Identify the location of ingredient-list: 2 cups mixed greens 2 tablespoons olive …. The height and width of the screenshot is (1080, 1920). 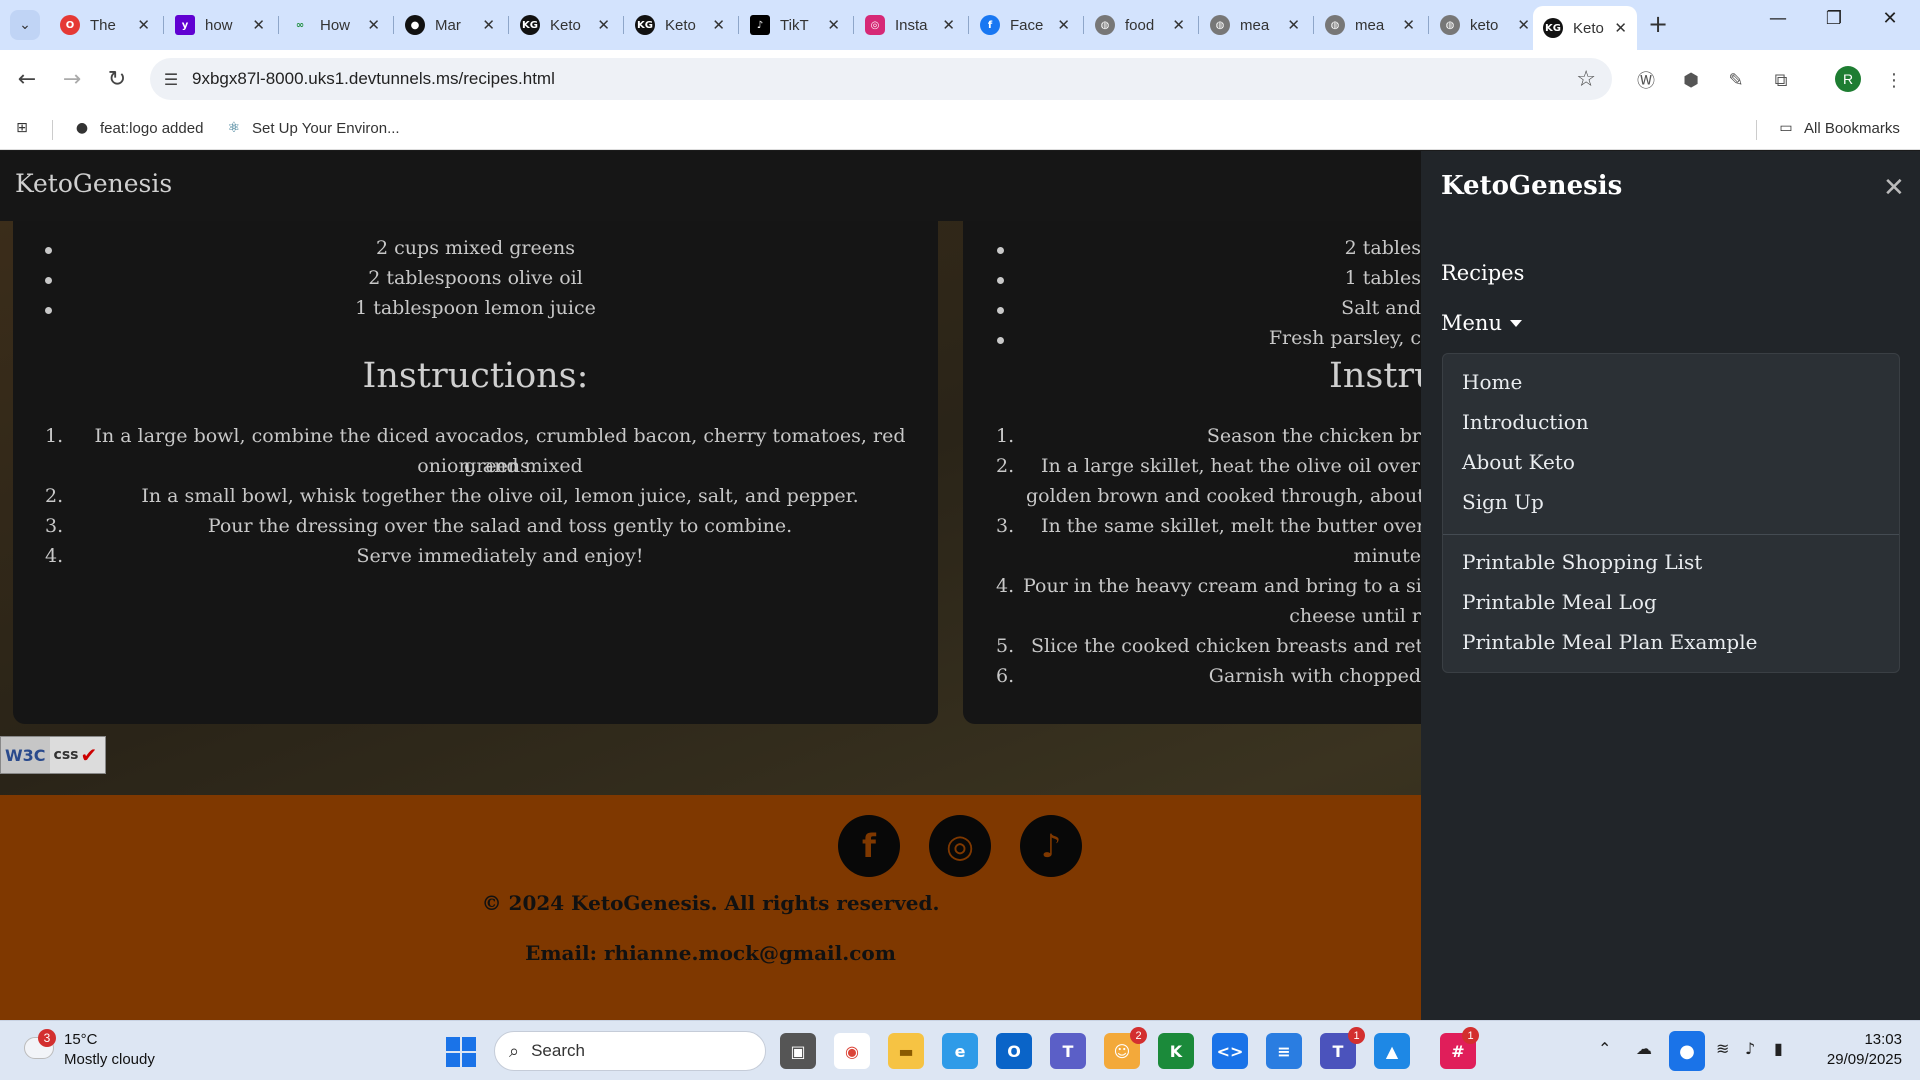
(475, 280).